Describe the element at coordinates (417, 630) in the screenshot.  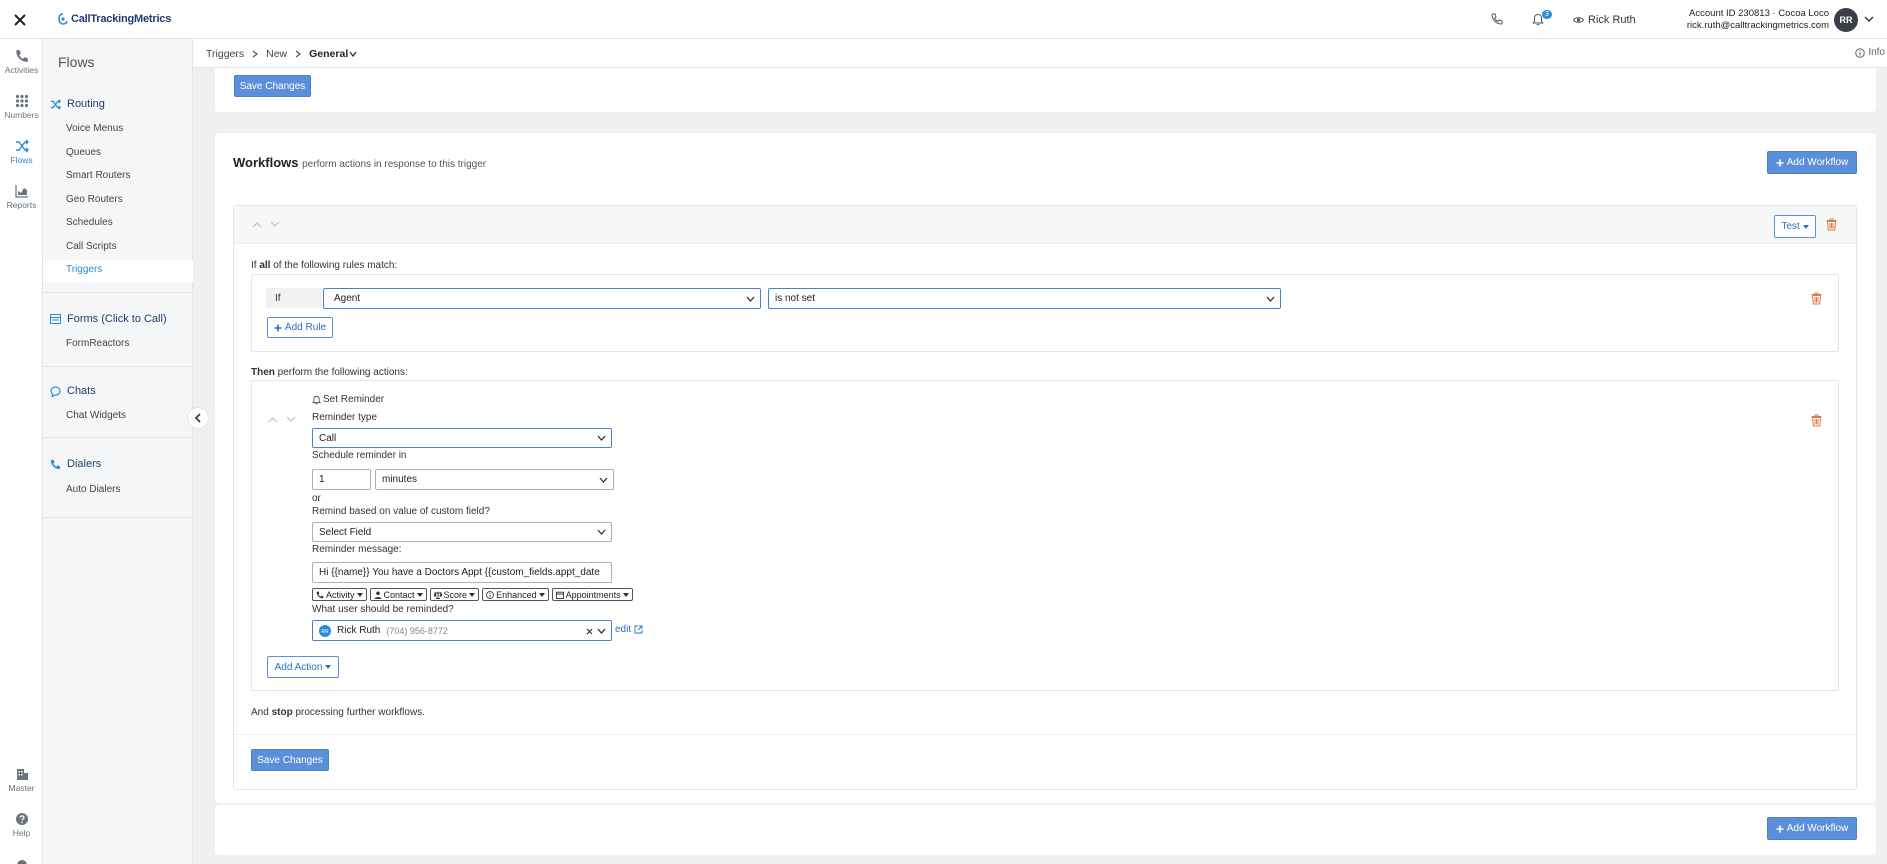
I see `user-select-phone: (704) 956-8772` at that location.